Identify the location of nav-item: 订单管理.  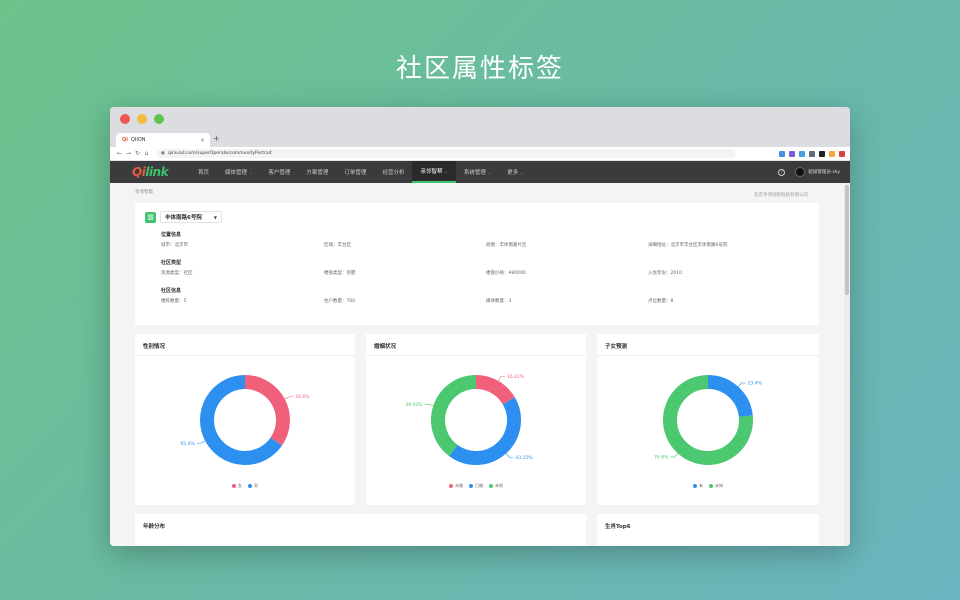
(355, 172).